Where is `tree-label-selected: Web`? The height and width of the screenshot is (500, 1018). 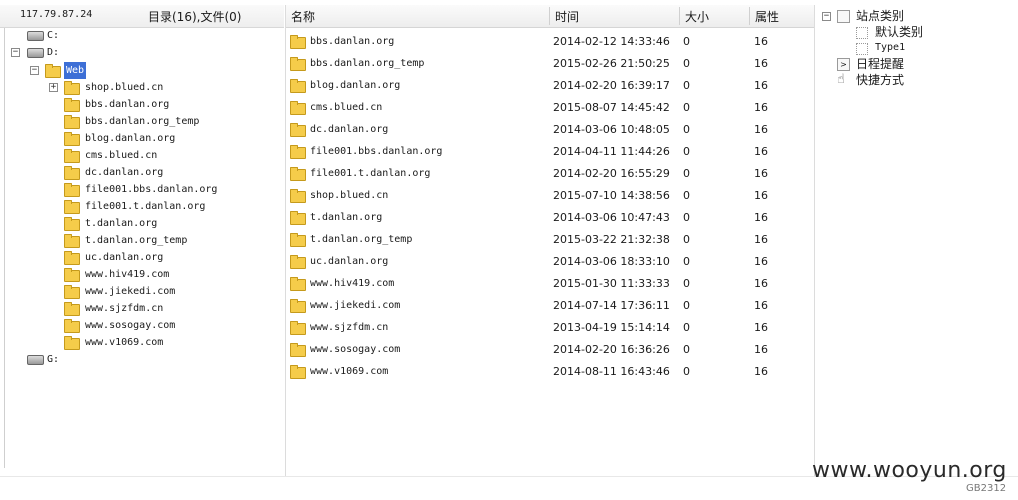
tree-label-selected: Web is located at coordinates (75, 70).